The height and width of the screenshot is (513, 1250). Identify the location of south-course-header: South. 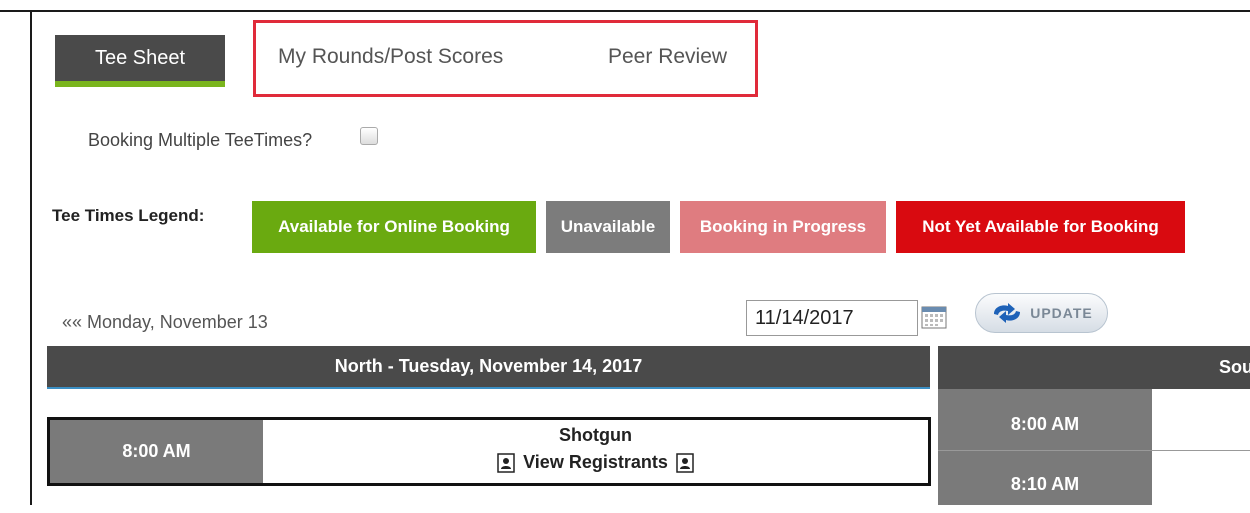
(1094, 367).